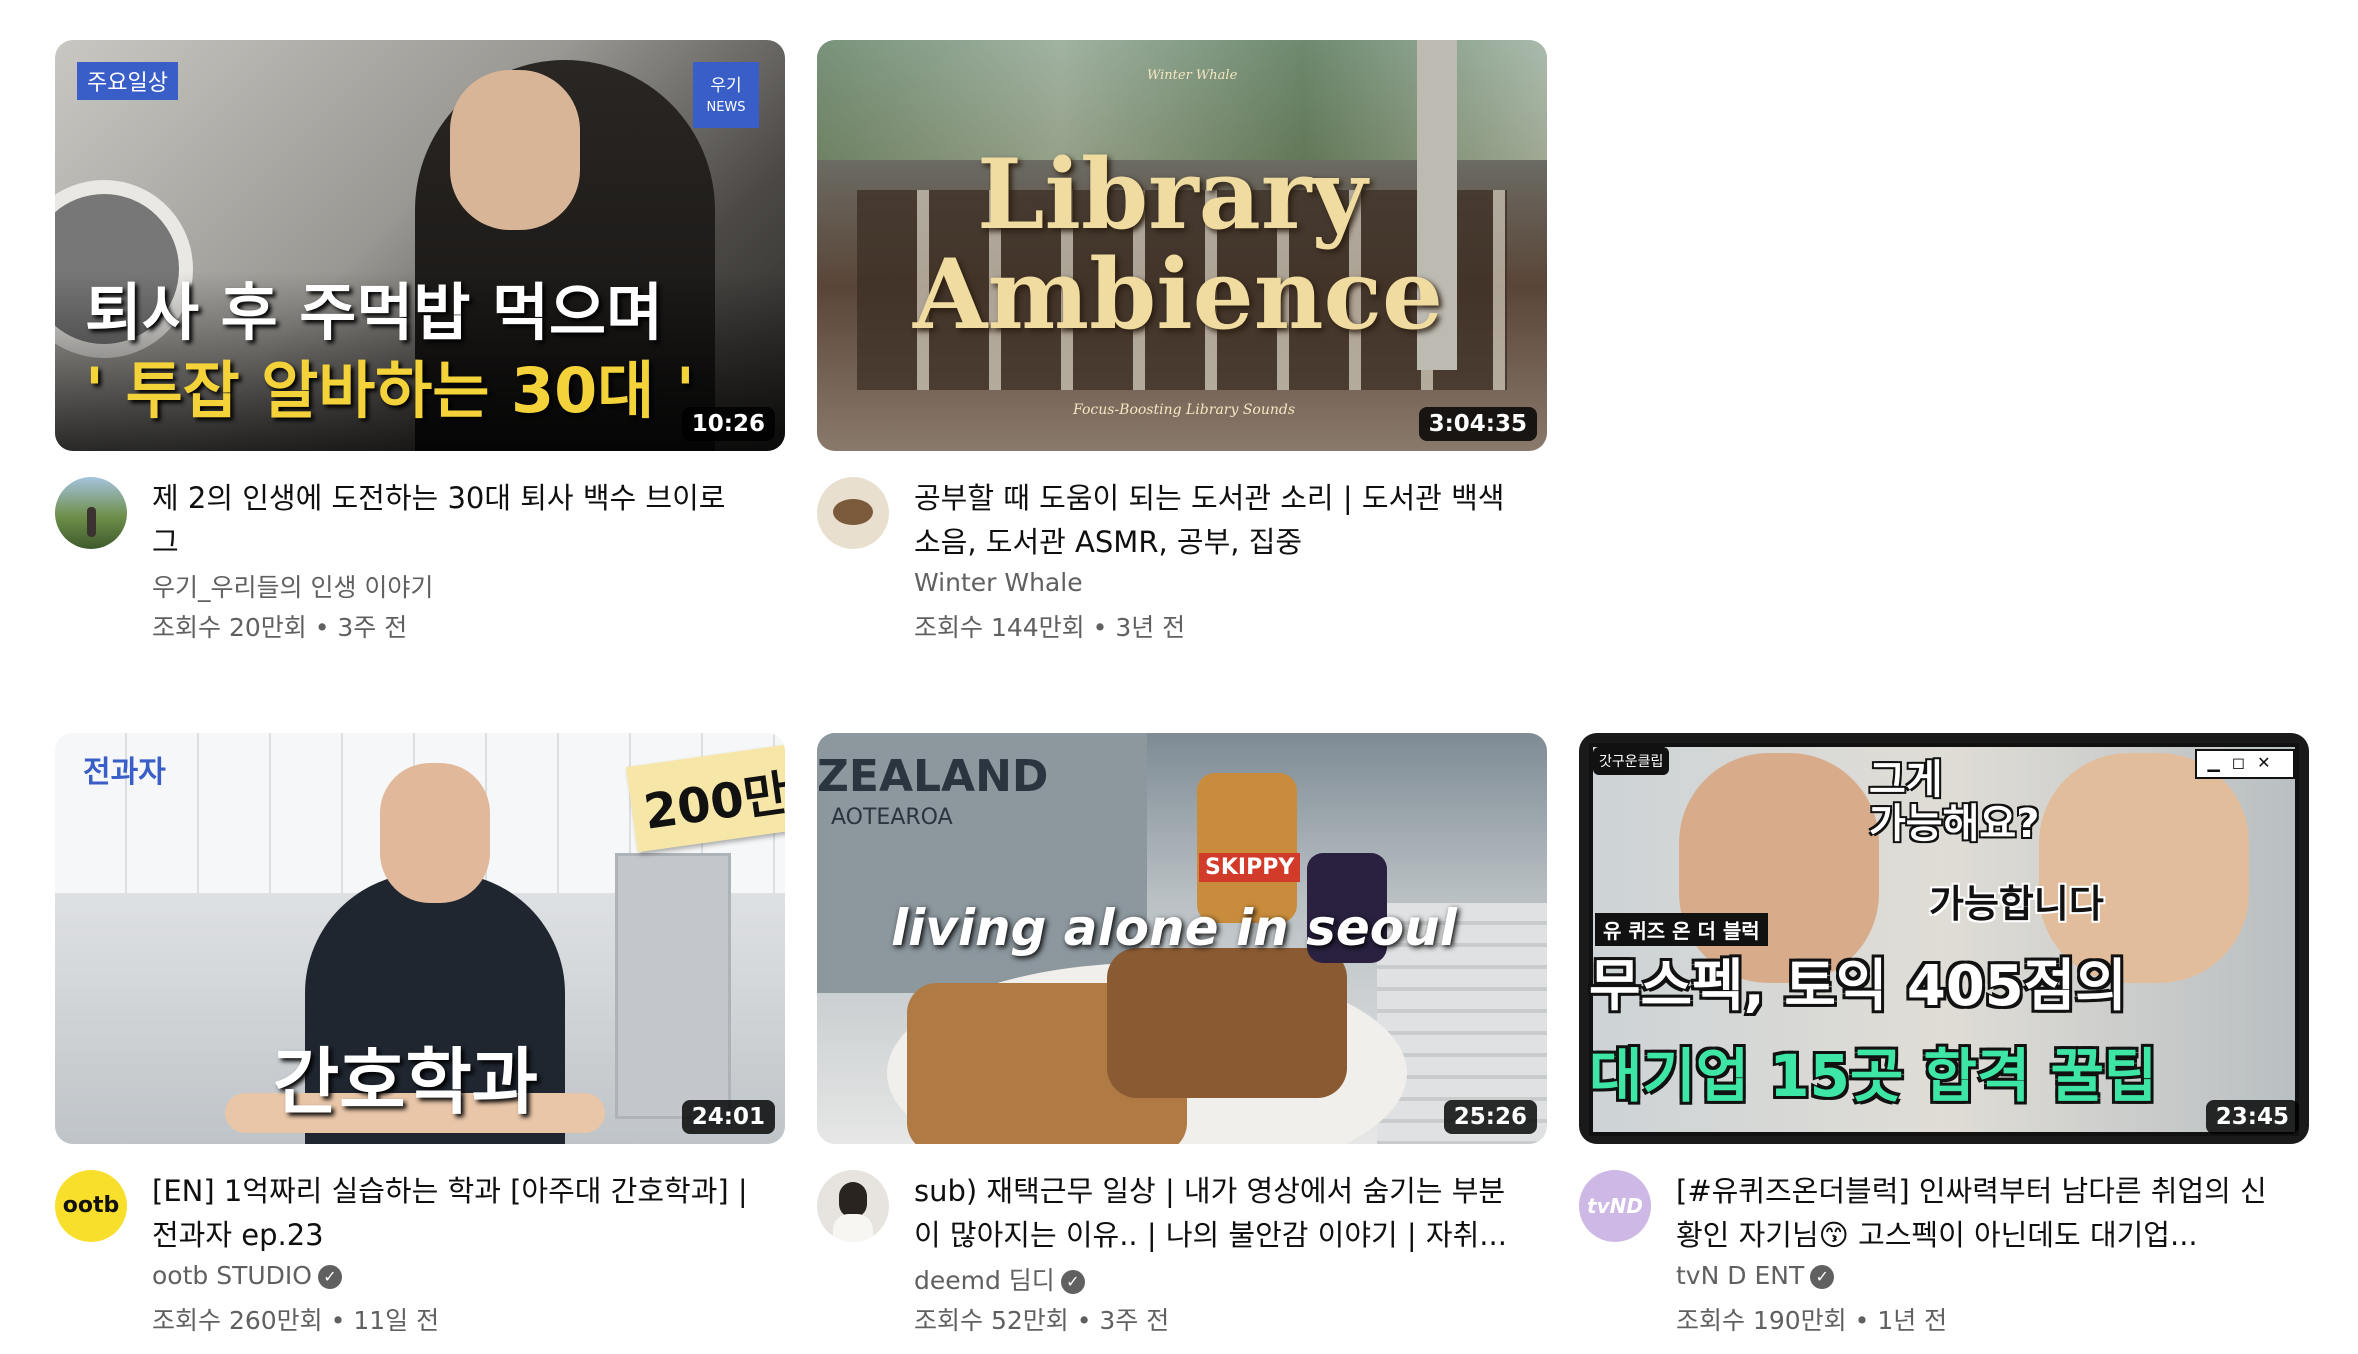  What do you see at coordinates (673, 986) in the screenshot?
I see `door` at bounding box center [673, 986].